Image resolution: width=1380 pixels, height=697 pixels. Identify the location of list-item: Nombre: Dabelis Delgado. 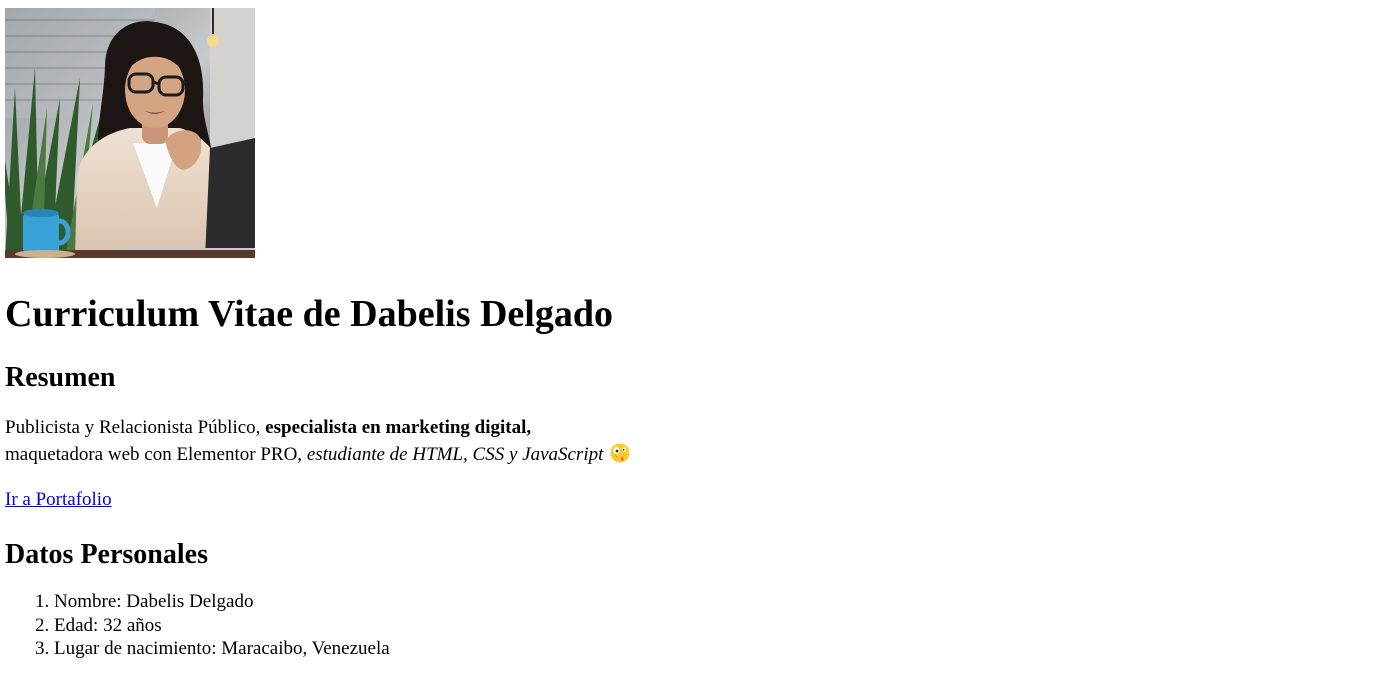
(717, 602).